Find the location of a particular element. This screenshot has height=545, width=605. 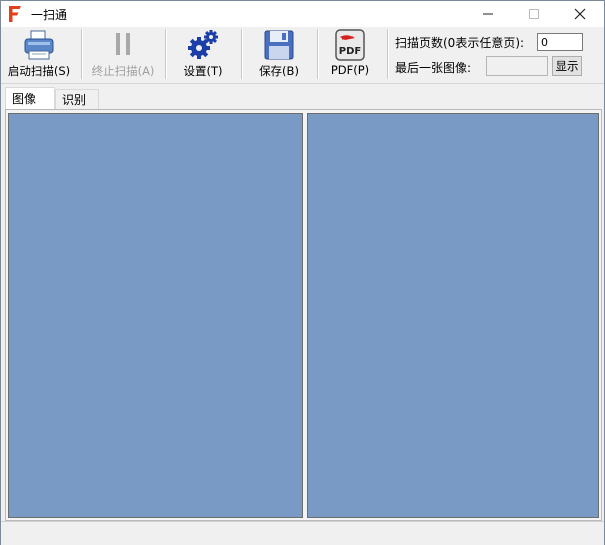

pdf-button: PDF PDF(P) is located at coordinates (350, 55).